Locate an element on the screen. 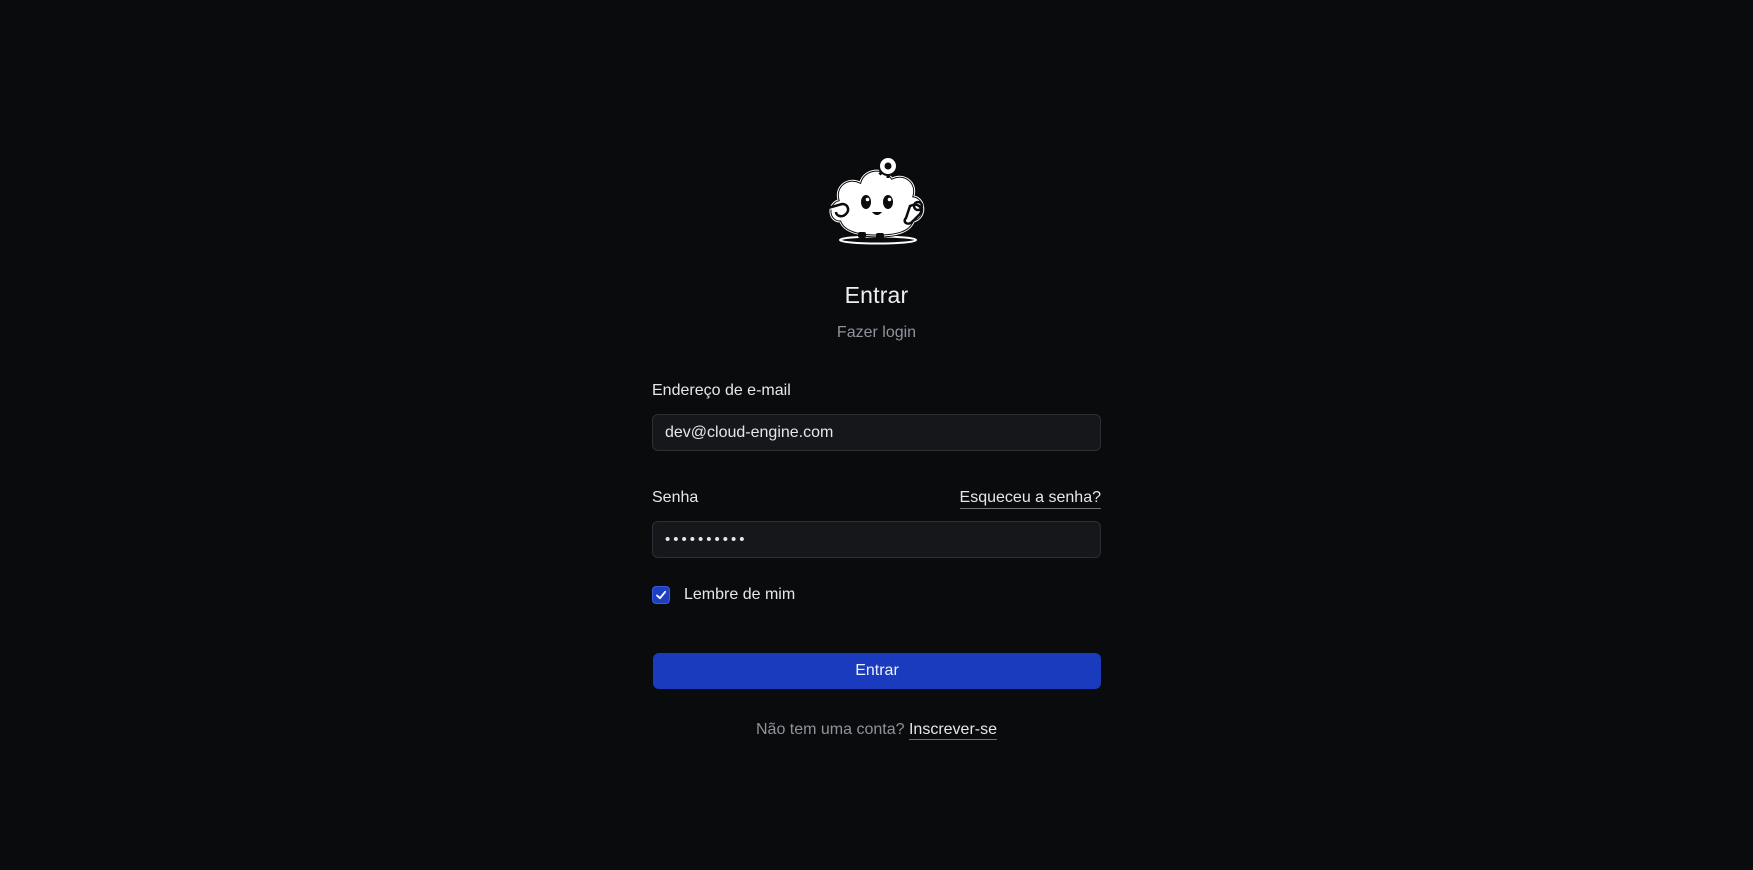 The image size is (1753, 870). remember-me-checkbox is located at coordinates (661, 595).